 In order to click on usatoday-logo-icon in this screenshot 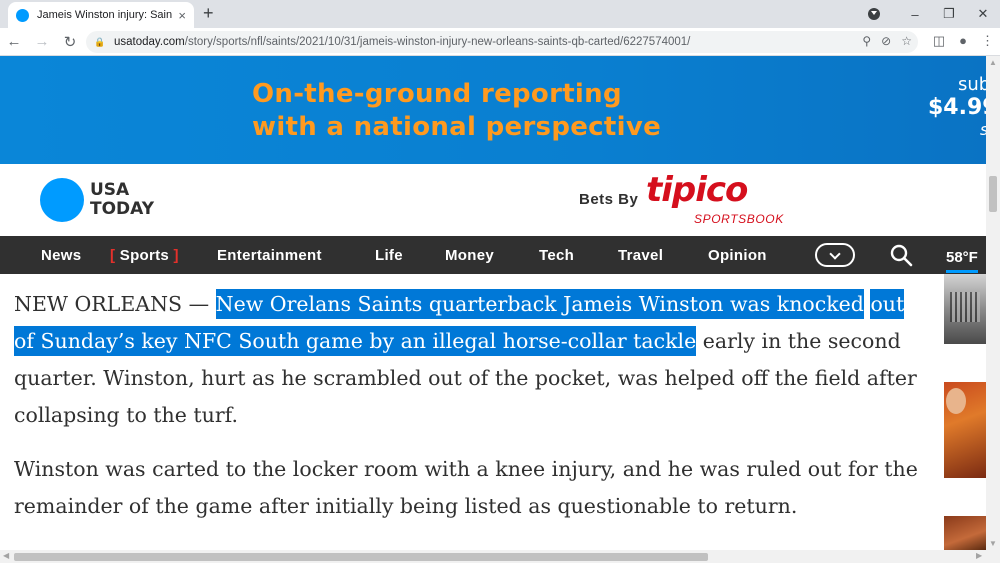, I will do `click(62, 200)`.